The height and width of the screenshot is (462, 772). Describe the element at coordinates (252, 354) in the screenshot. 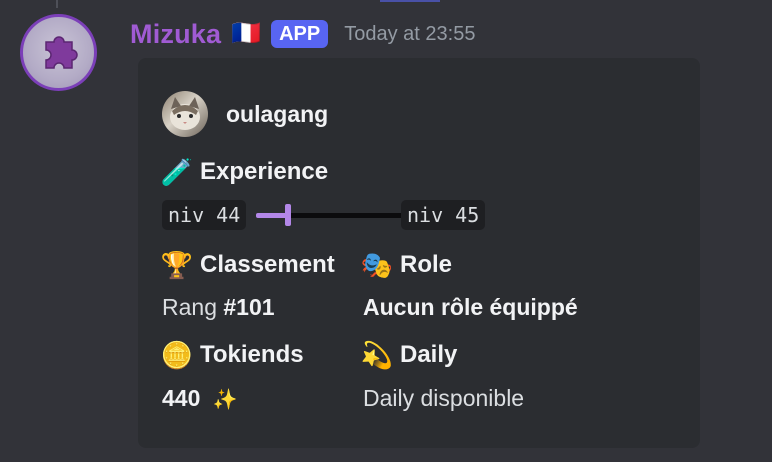

I see `tokiends-title: Tokiends` at that location.